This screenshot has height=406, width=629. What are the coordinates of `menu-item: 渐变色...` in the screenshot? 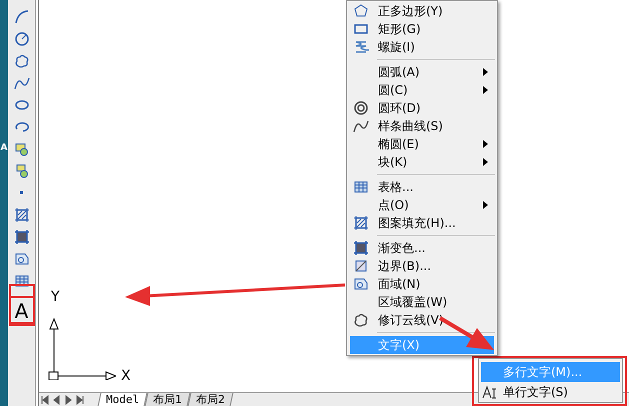 It's located at (422, 248).